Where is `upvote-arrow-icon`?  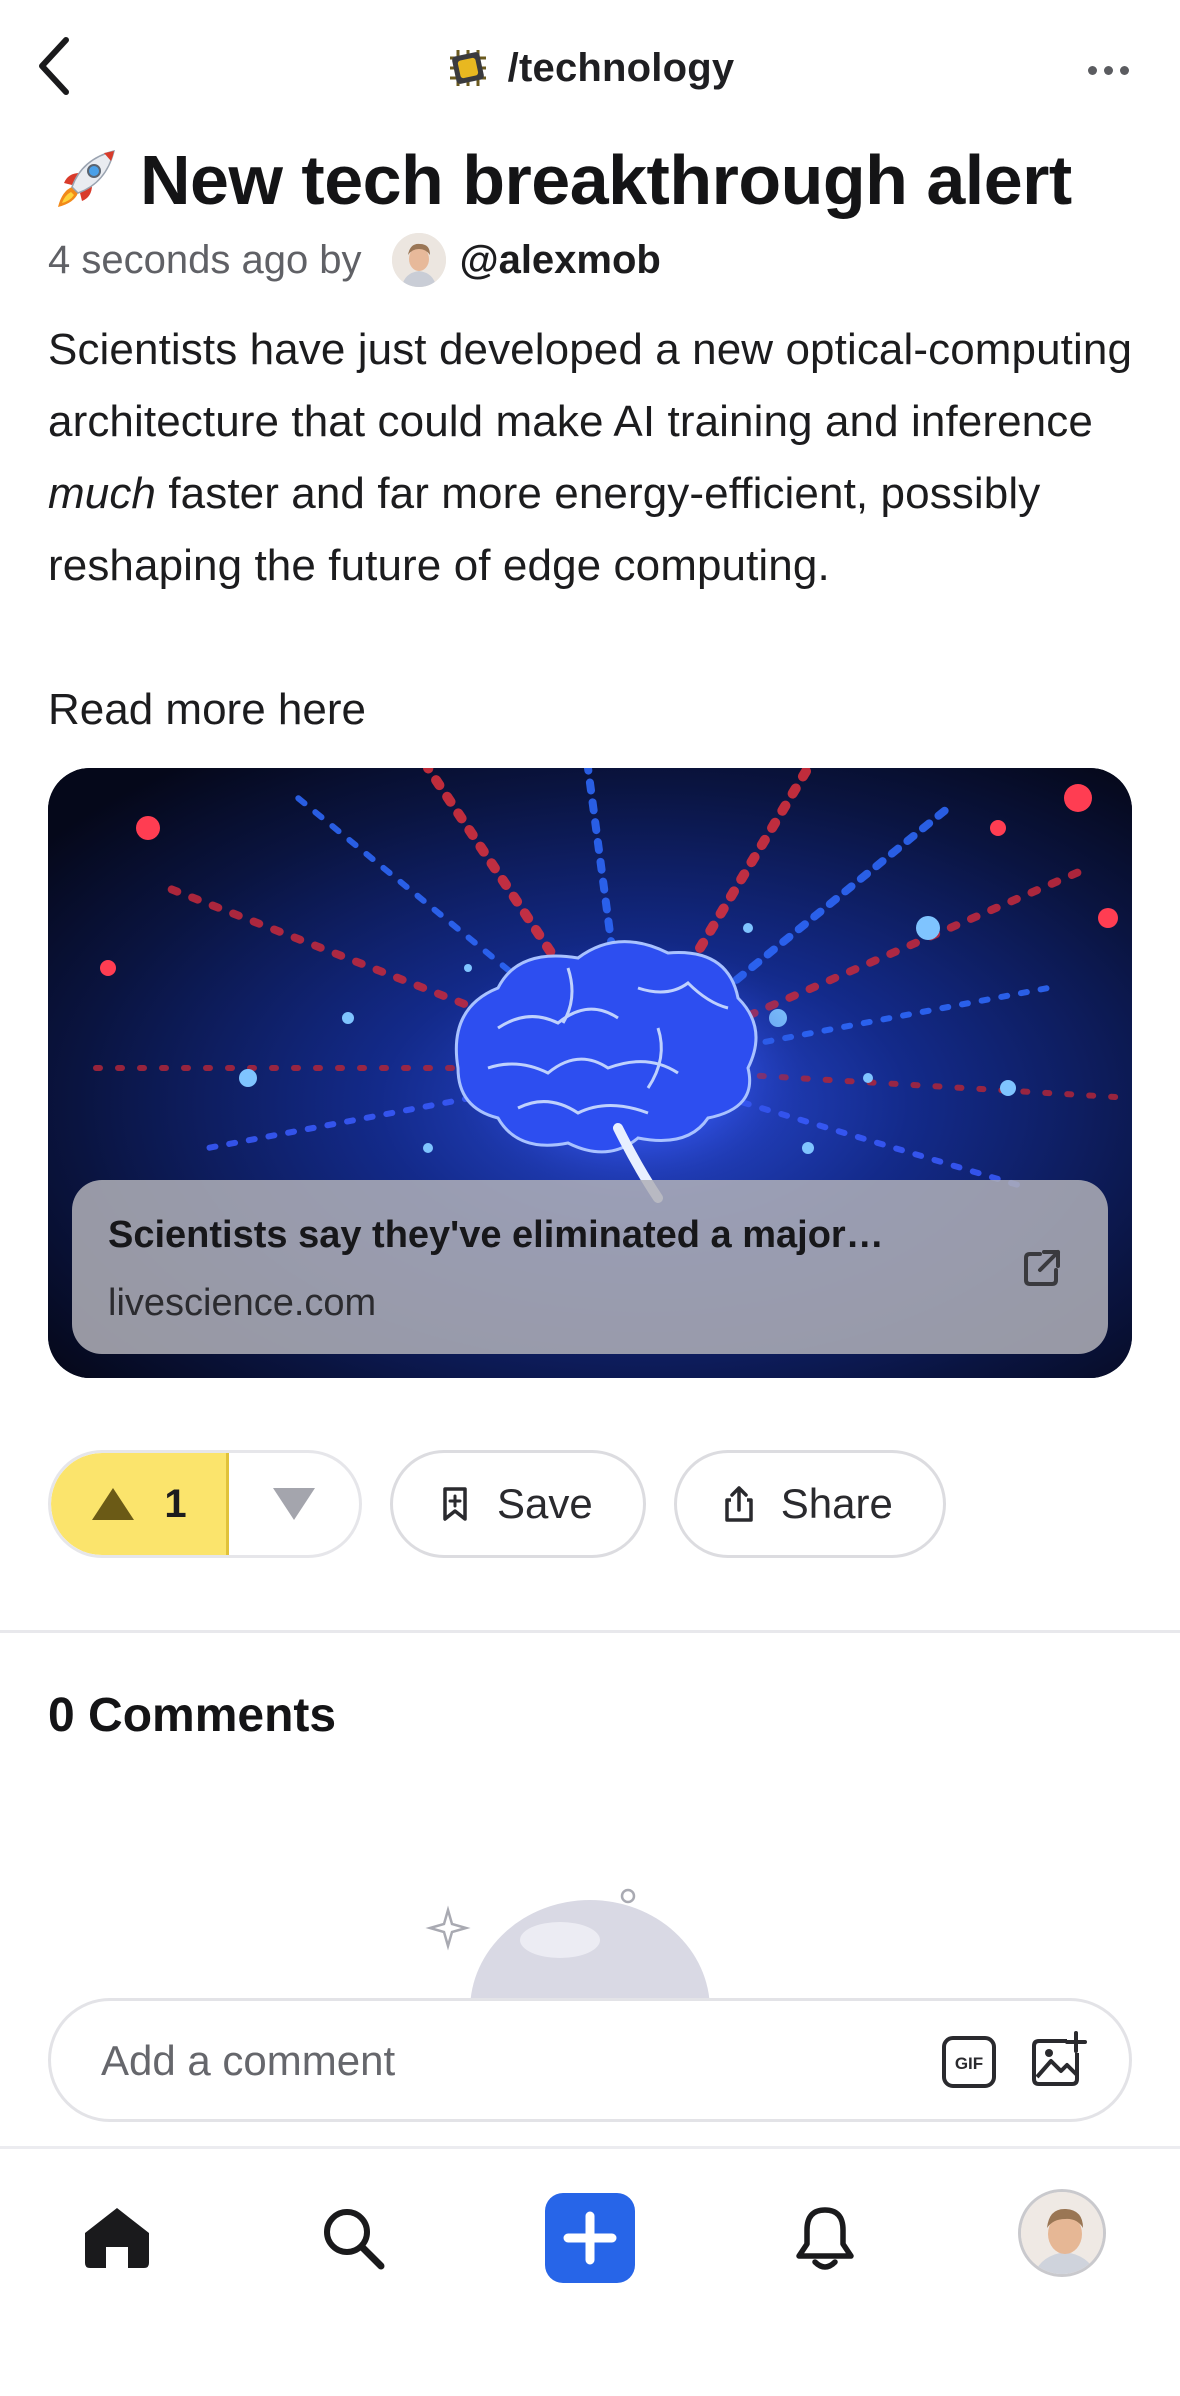
upvote-arrow-icon is located at coordinates (113, 1504).